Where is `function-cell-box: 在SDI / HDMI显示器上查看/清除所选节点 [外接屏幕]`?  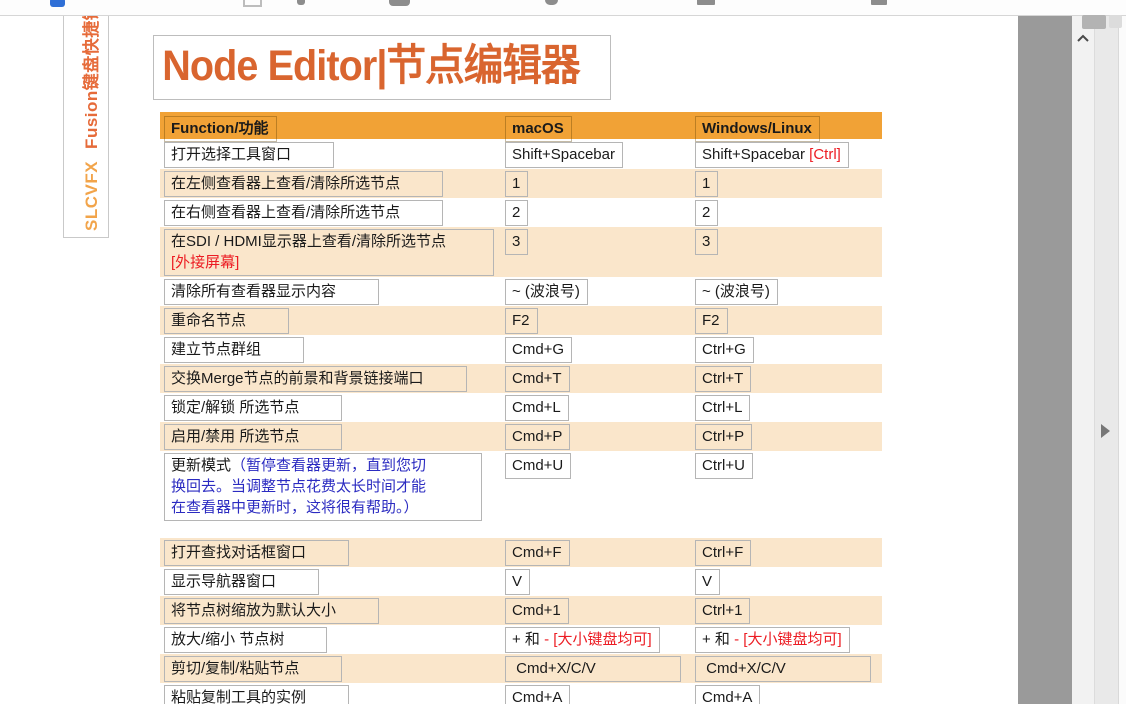
function-cell-box: 在SDI / HDMI显示器上查看/清除所选节点 [外接屏幕] is located at coordinates (329, 252).